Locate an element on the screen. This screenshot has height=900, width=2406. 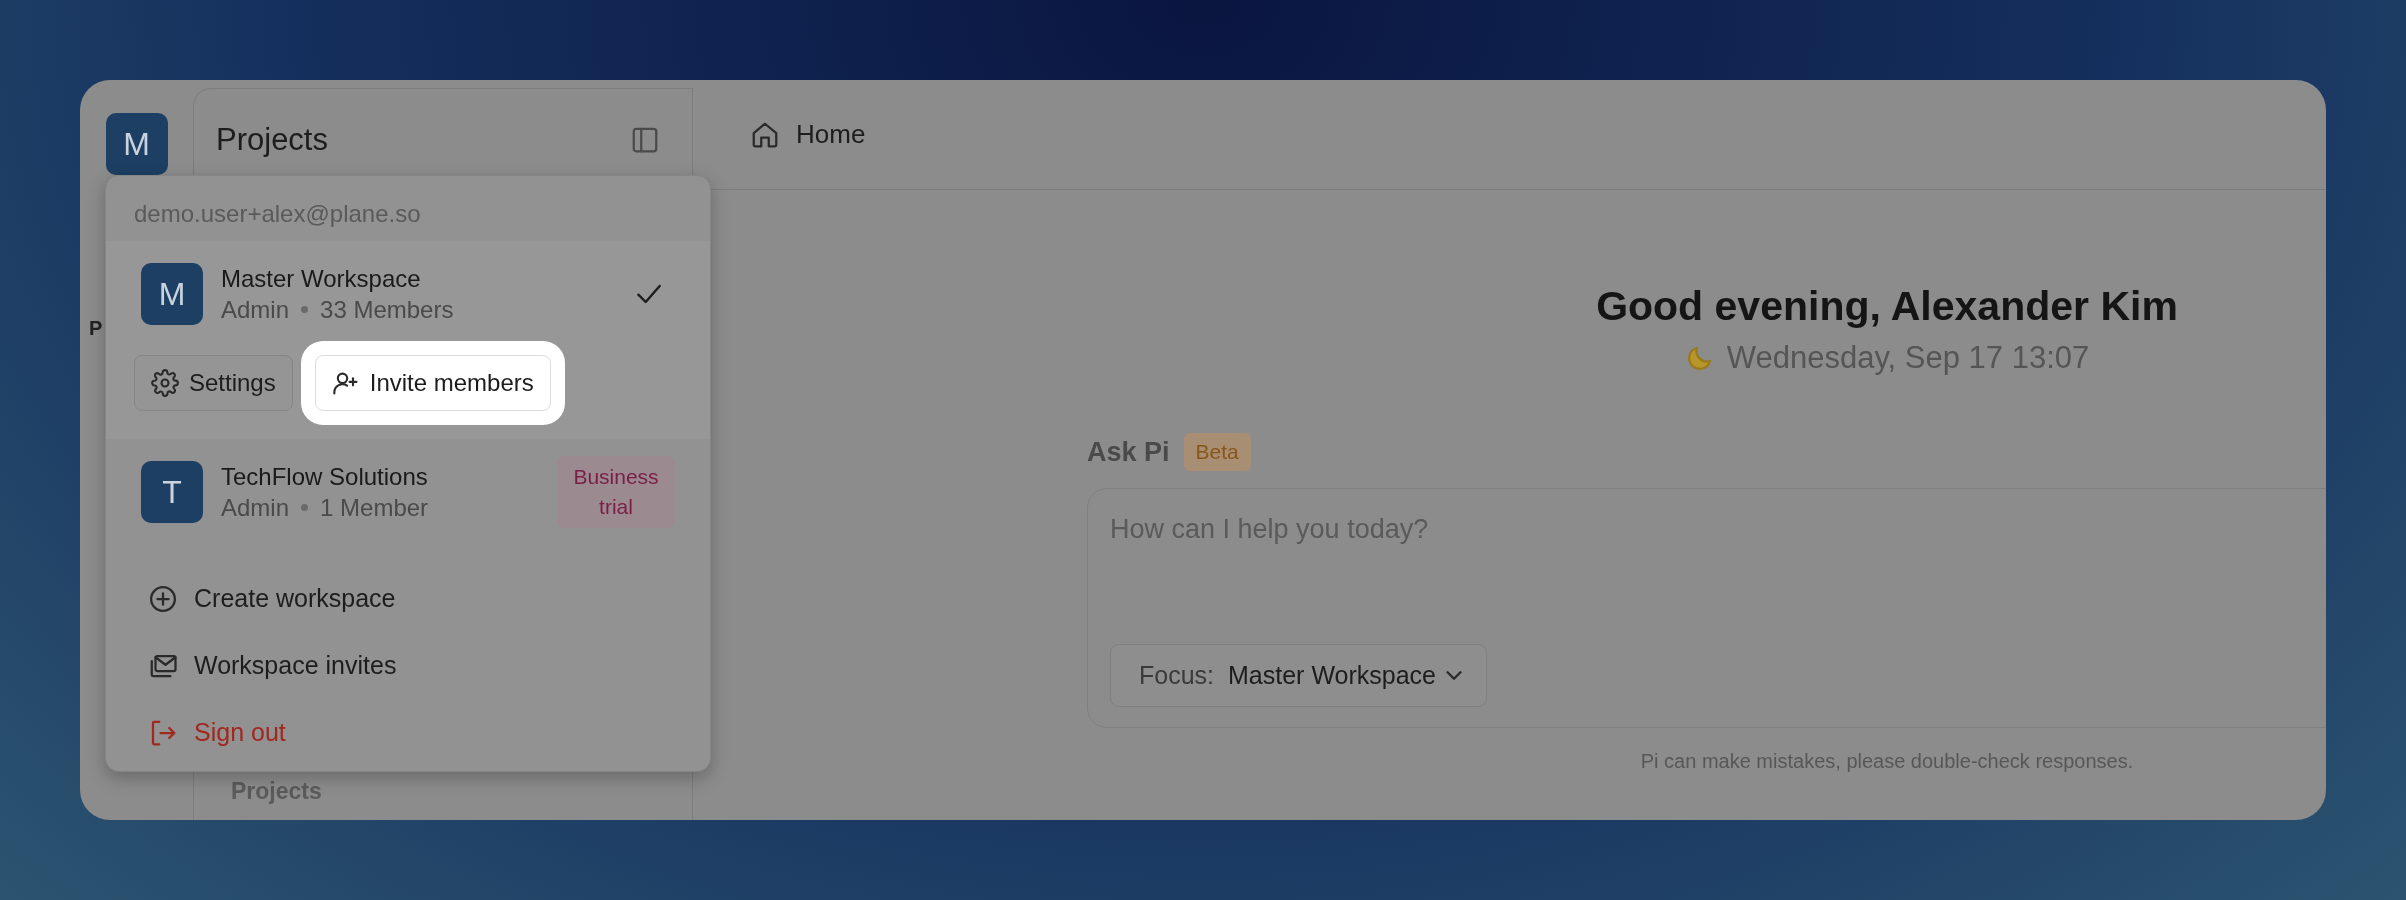
settings-icon is located at coordinates (165, 383).